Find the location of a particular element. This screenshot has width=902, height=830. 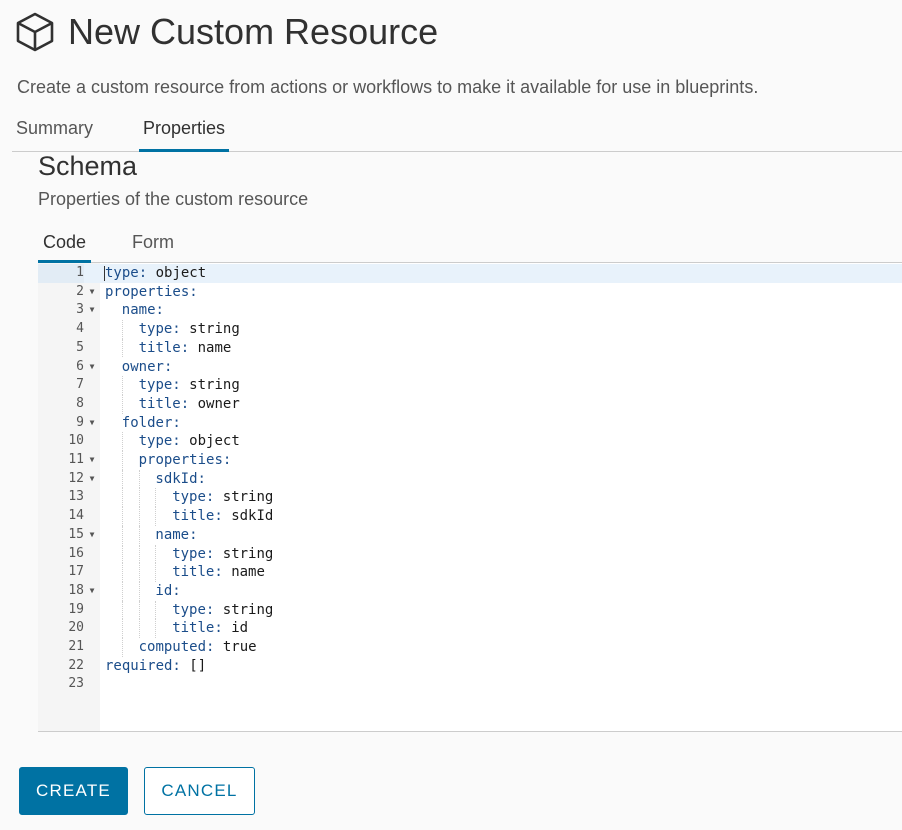

code-text: owner: is located at coordinates (147, 366).